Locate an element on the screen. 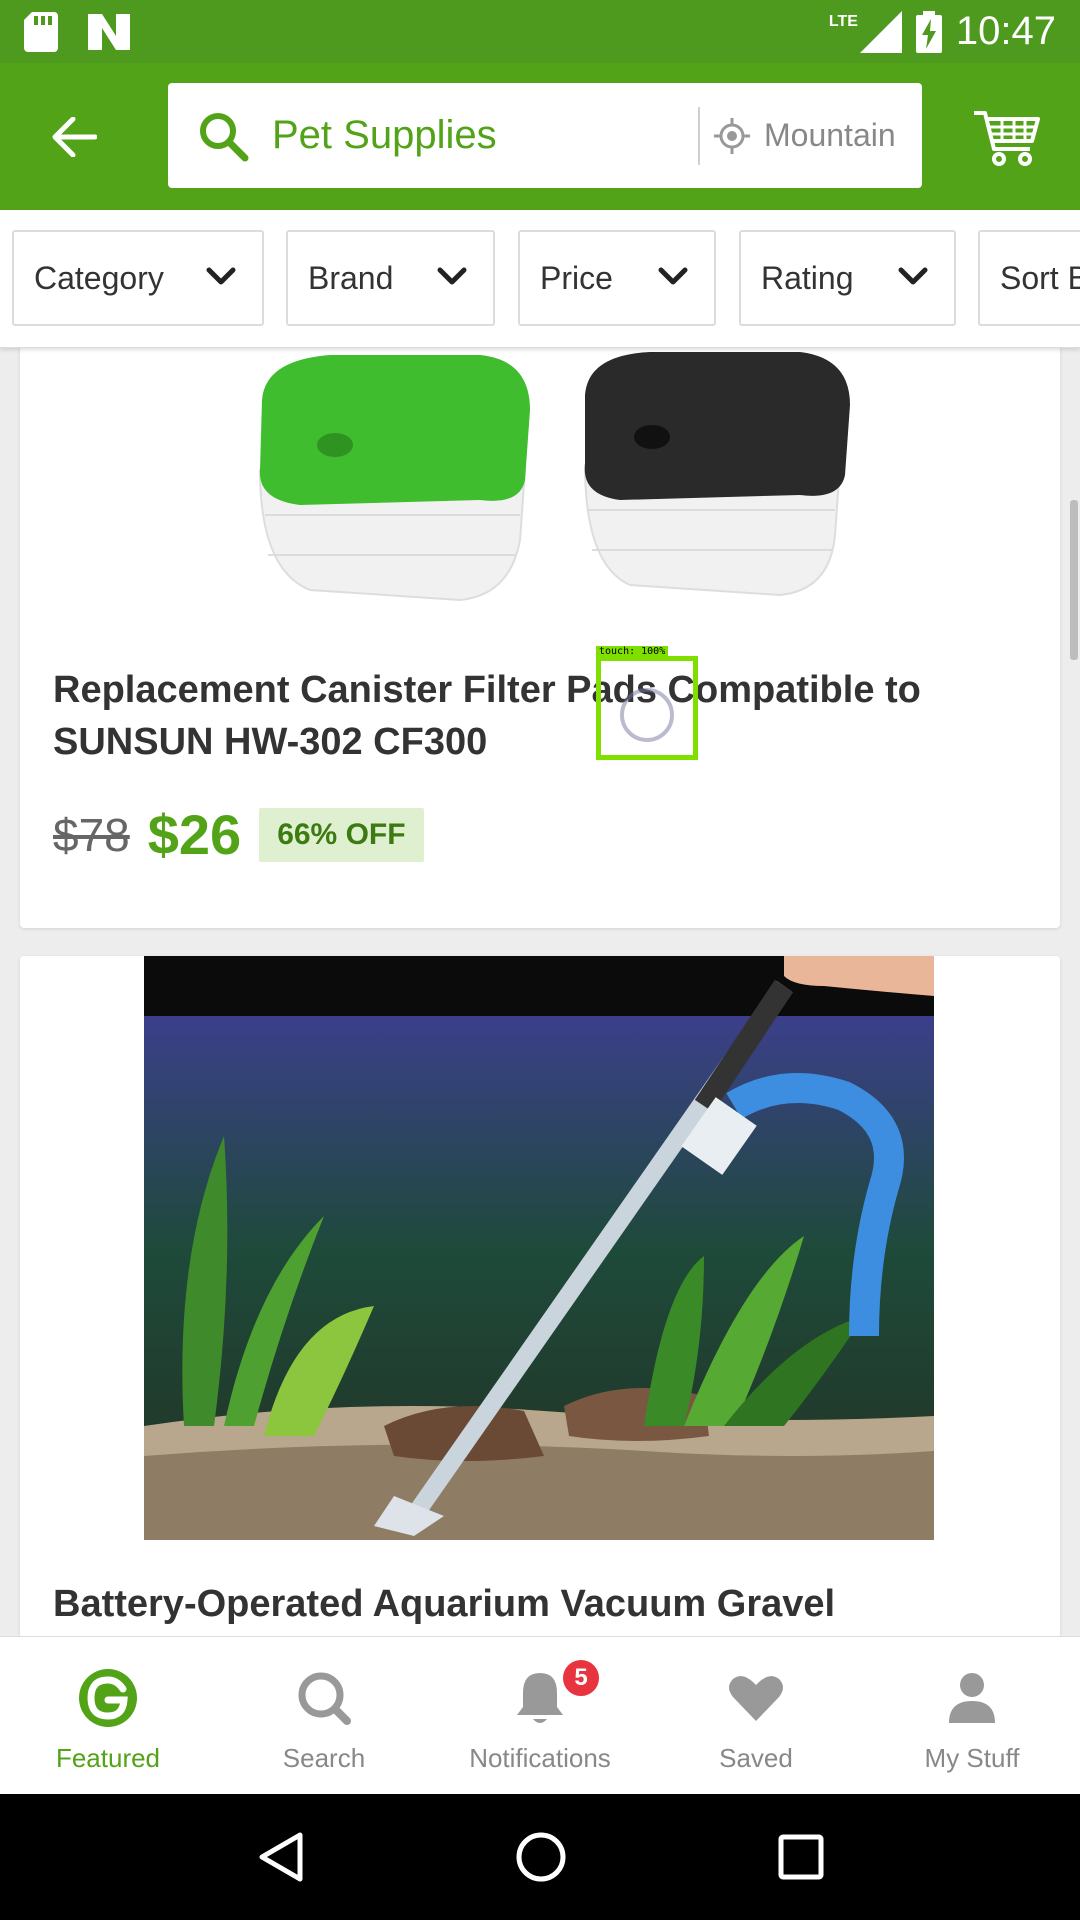  notification-badge: 5 is located at coordinates (581, 1678).